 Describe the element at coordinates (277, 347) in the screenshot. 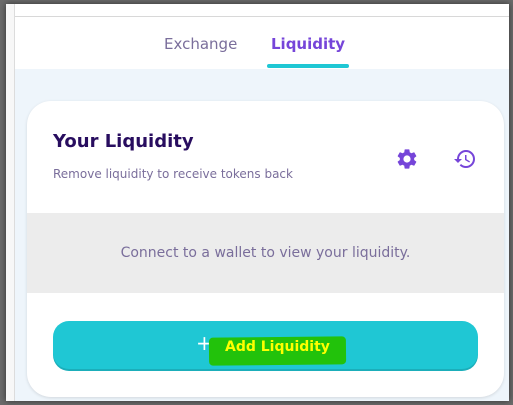

I see `add-liquidity-label: Add Liquidity` at that location.